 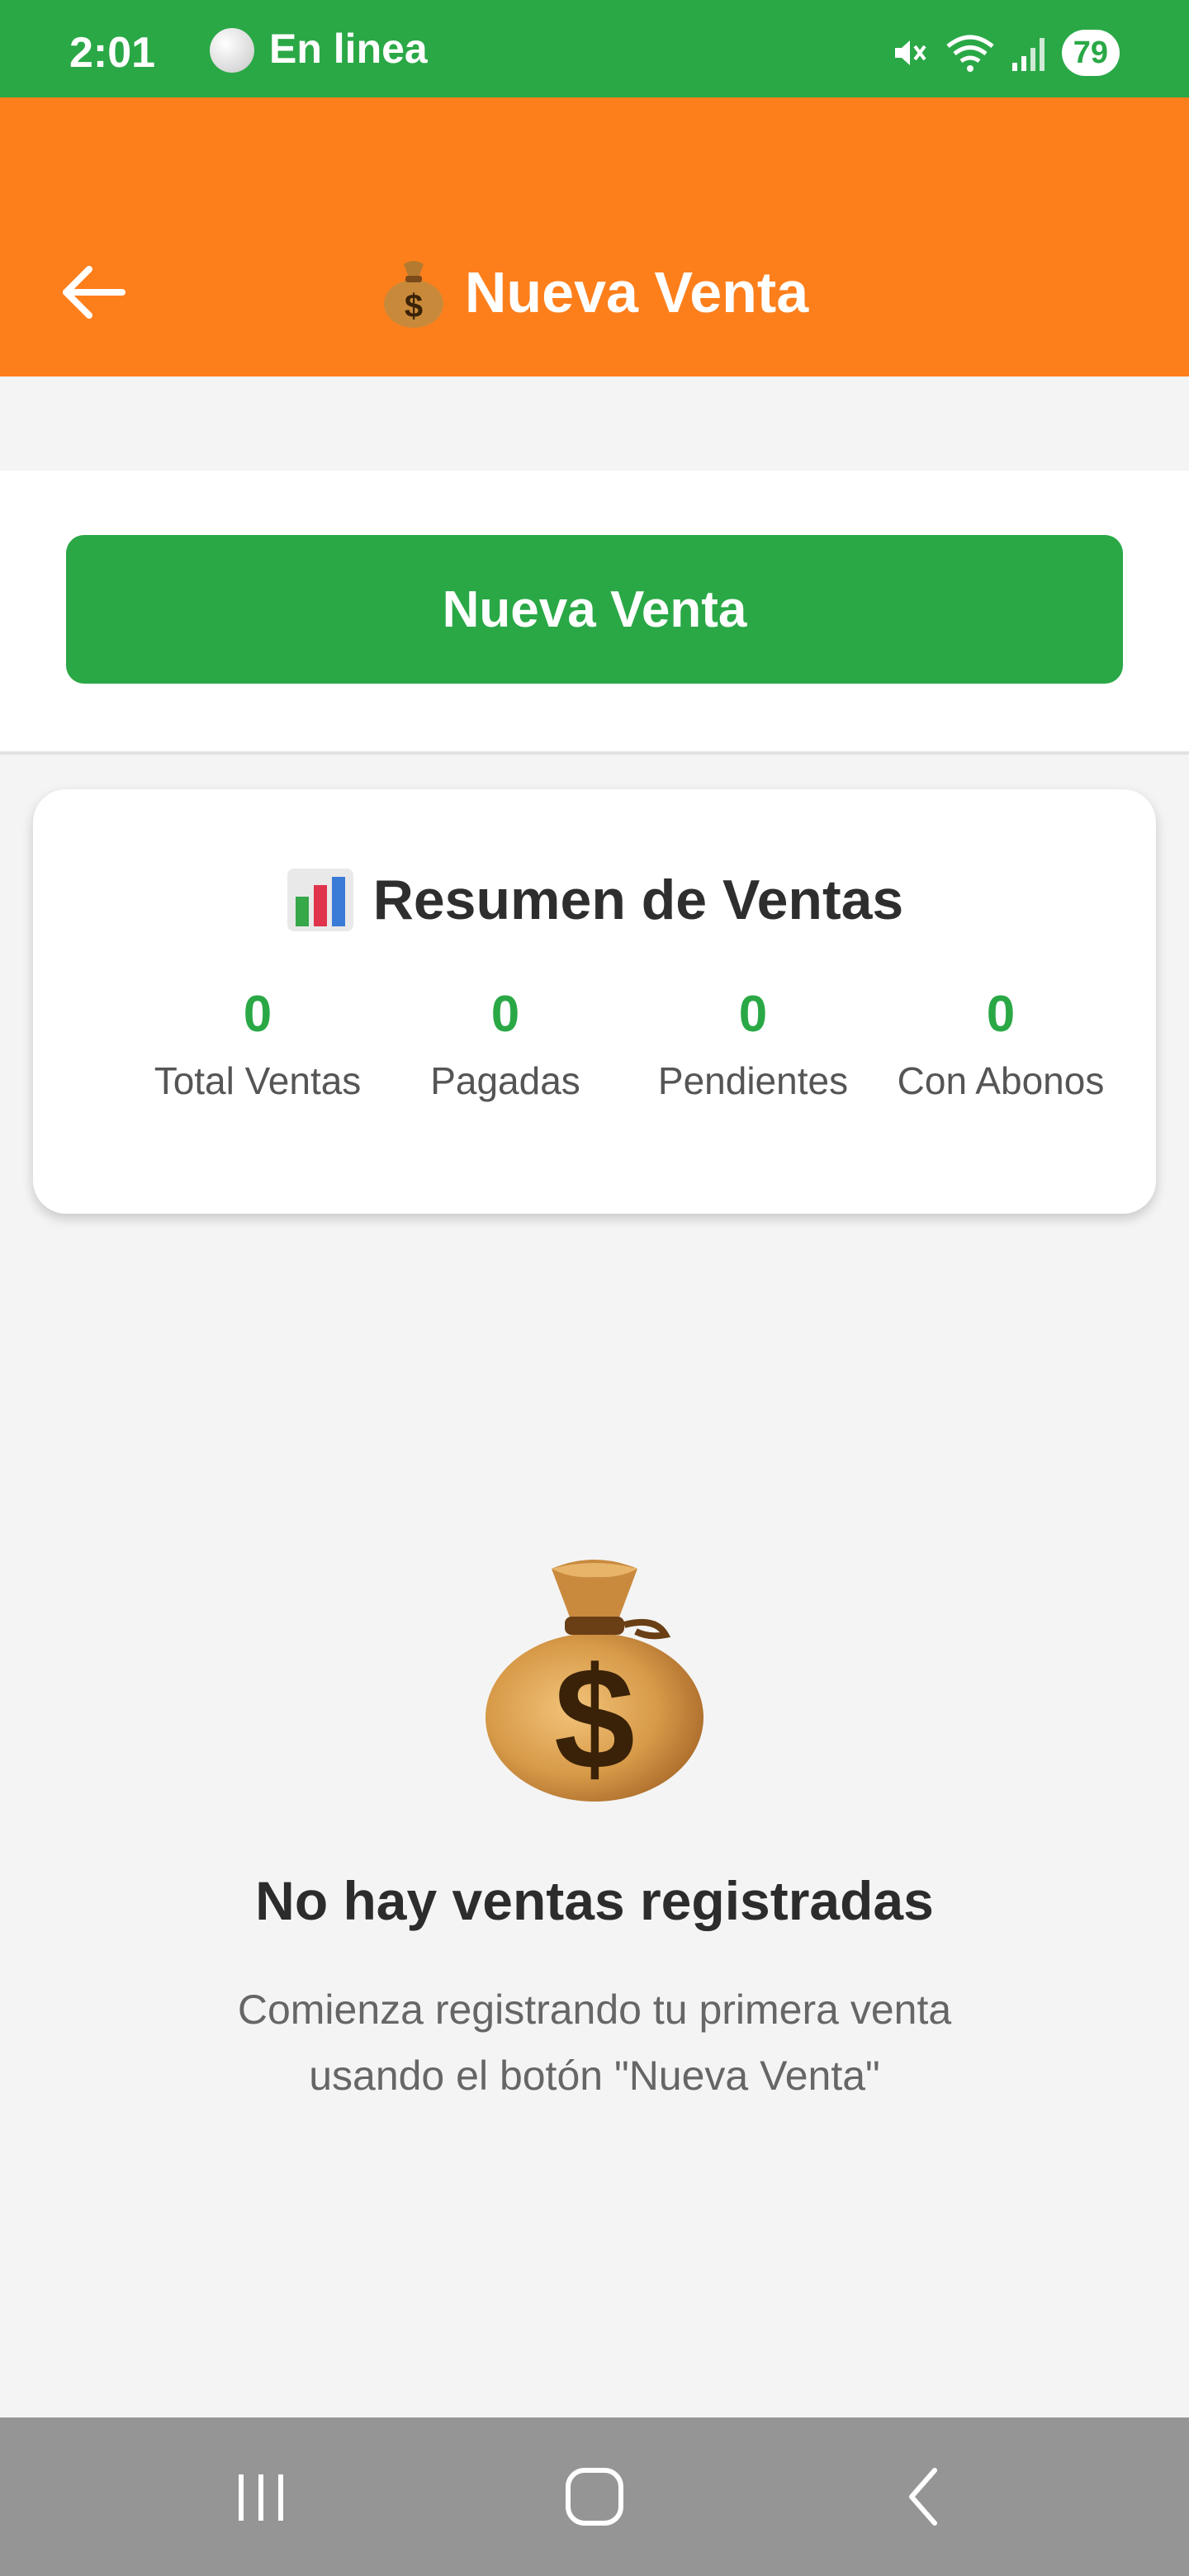 I want to click on stat-pagadas: 0 Pagadas, so click(x=505, y=1043).